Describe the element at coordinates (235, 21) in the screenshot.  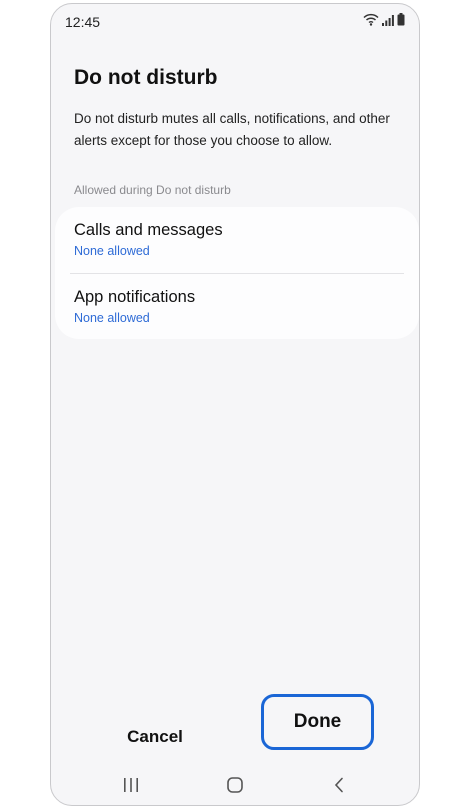
I see `status-bar: 12:45` at that location.